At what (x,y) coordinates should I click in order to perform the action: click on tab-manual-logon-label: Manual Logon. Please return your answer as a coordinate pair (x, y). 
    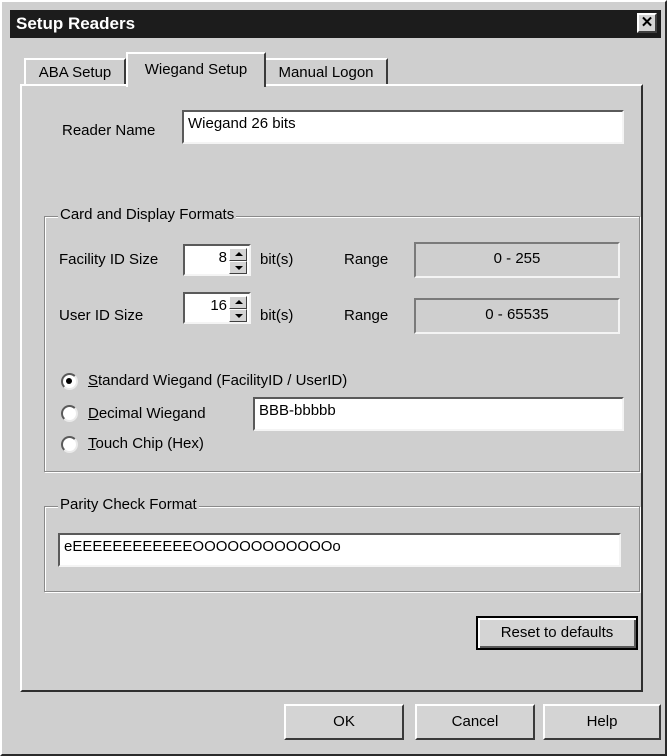
    Looking at the image, I should click on (326, 72).